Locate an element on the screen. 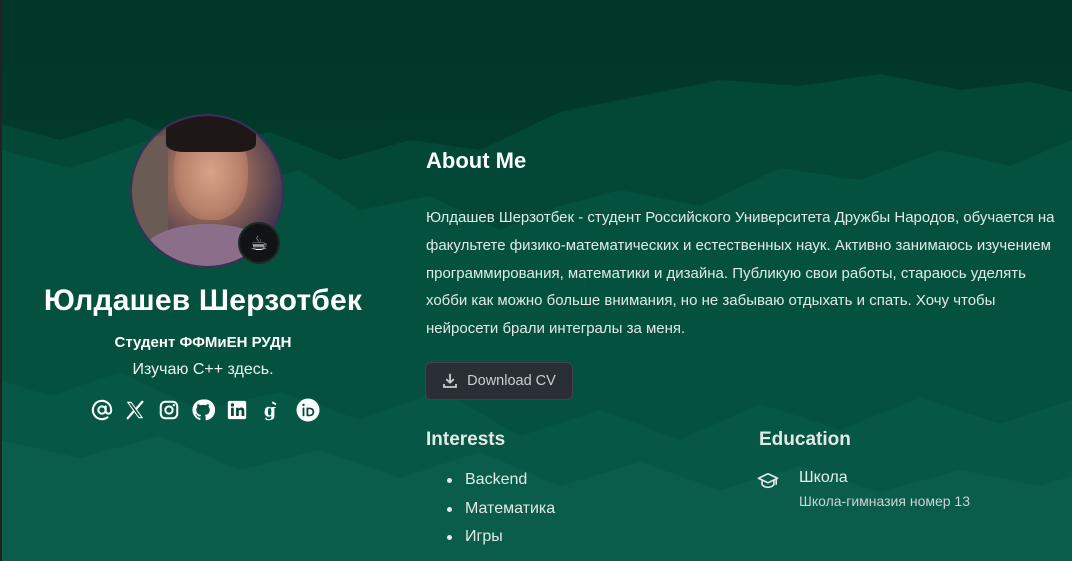 The image size is (1072, 561). instagram-icon is located at coordinates (169, 410).